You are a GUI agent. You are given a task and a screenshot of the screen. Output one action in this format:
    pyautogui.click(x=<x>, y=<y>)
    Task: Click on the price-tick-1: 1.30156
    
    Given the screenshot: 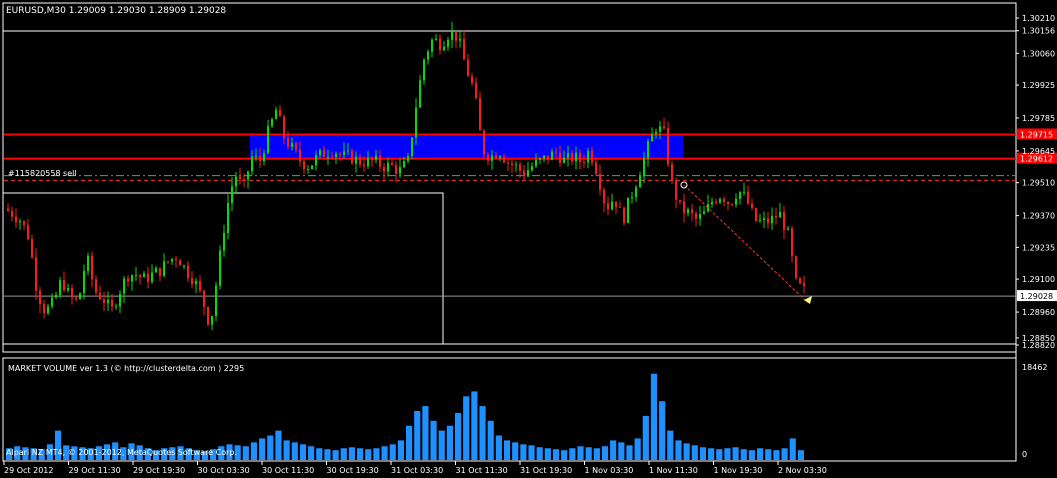 What is the action you would take?
    pyautogui.click(x=1038, y=31)
    